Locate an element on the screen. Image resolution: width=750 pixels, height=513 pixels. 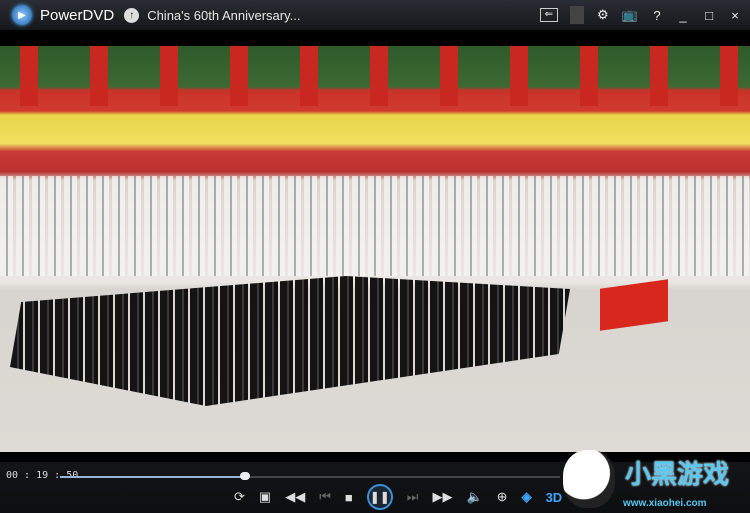
stop-icon: ■ is located at coordinates (349, 497).